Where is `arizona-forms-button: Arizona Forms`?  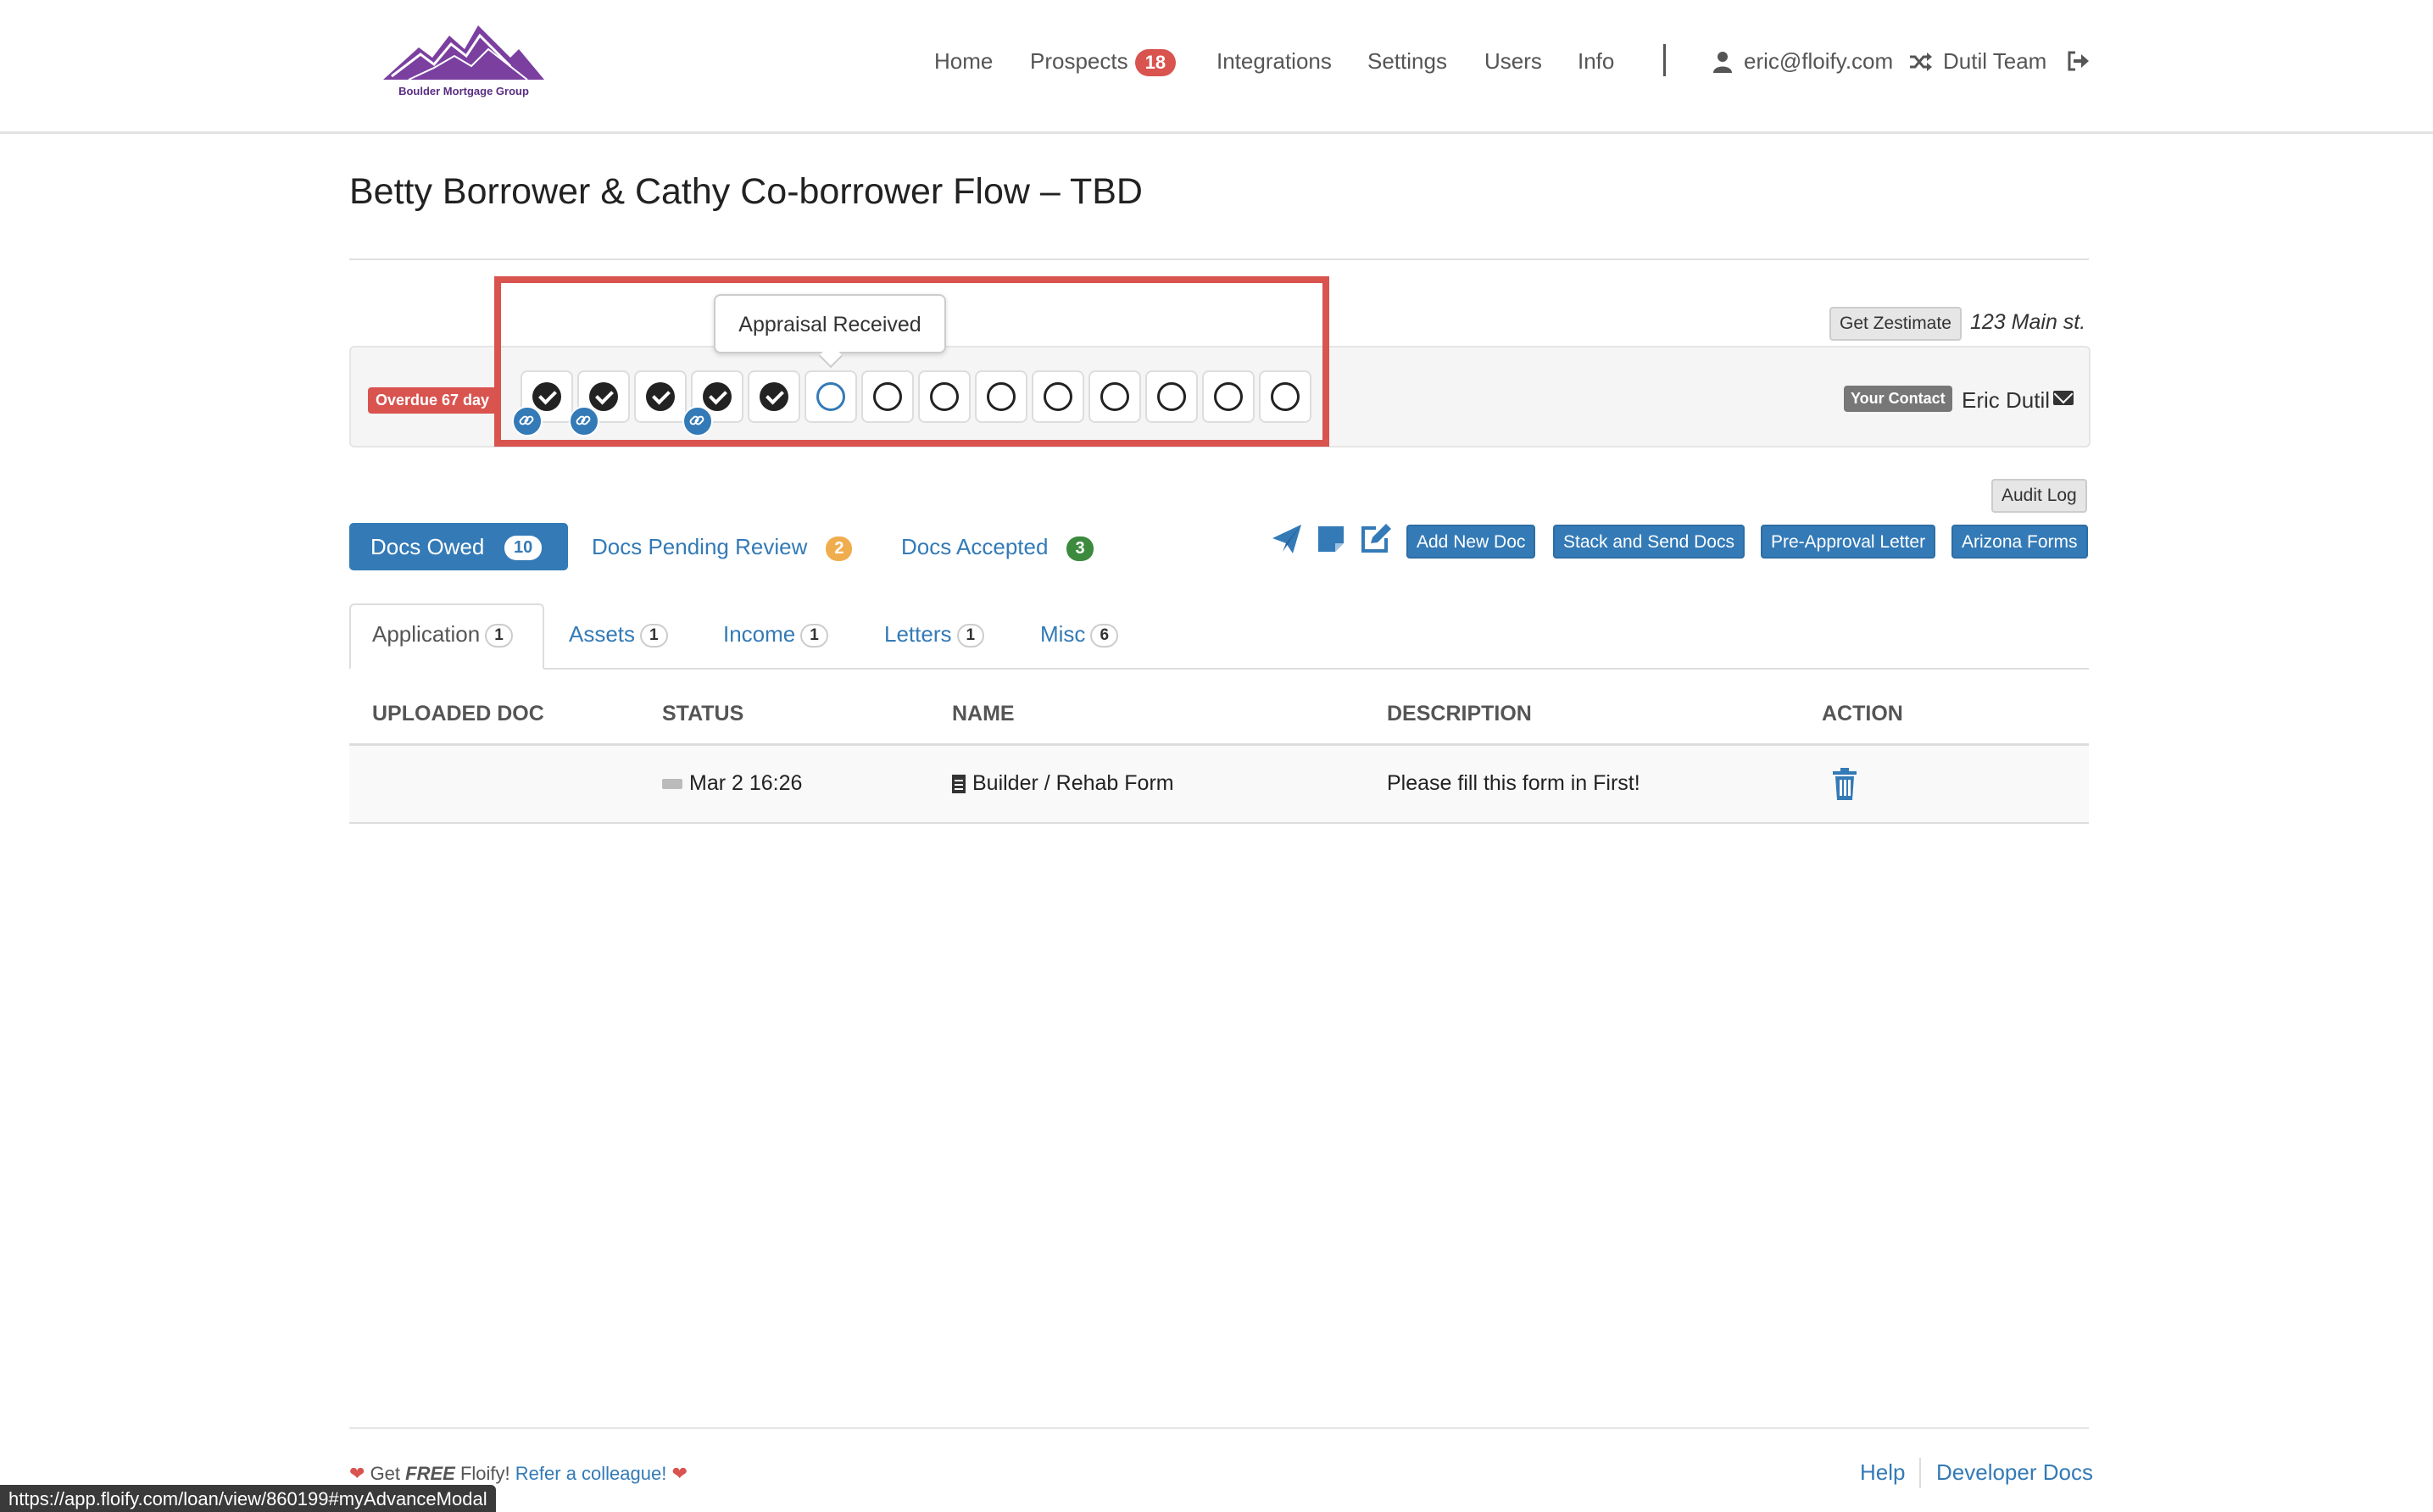 arizona-forms-button: Arizona Forms is located at coordinates (2019, 542).